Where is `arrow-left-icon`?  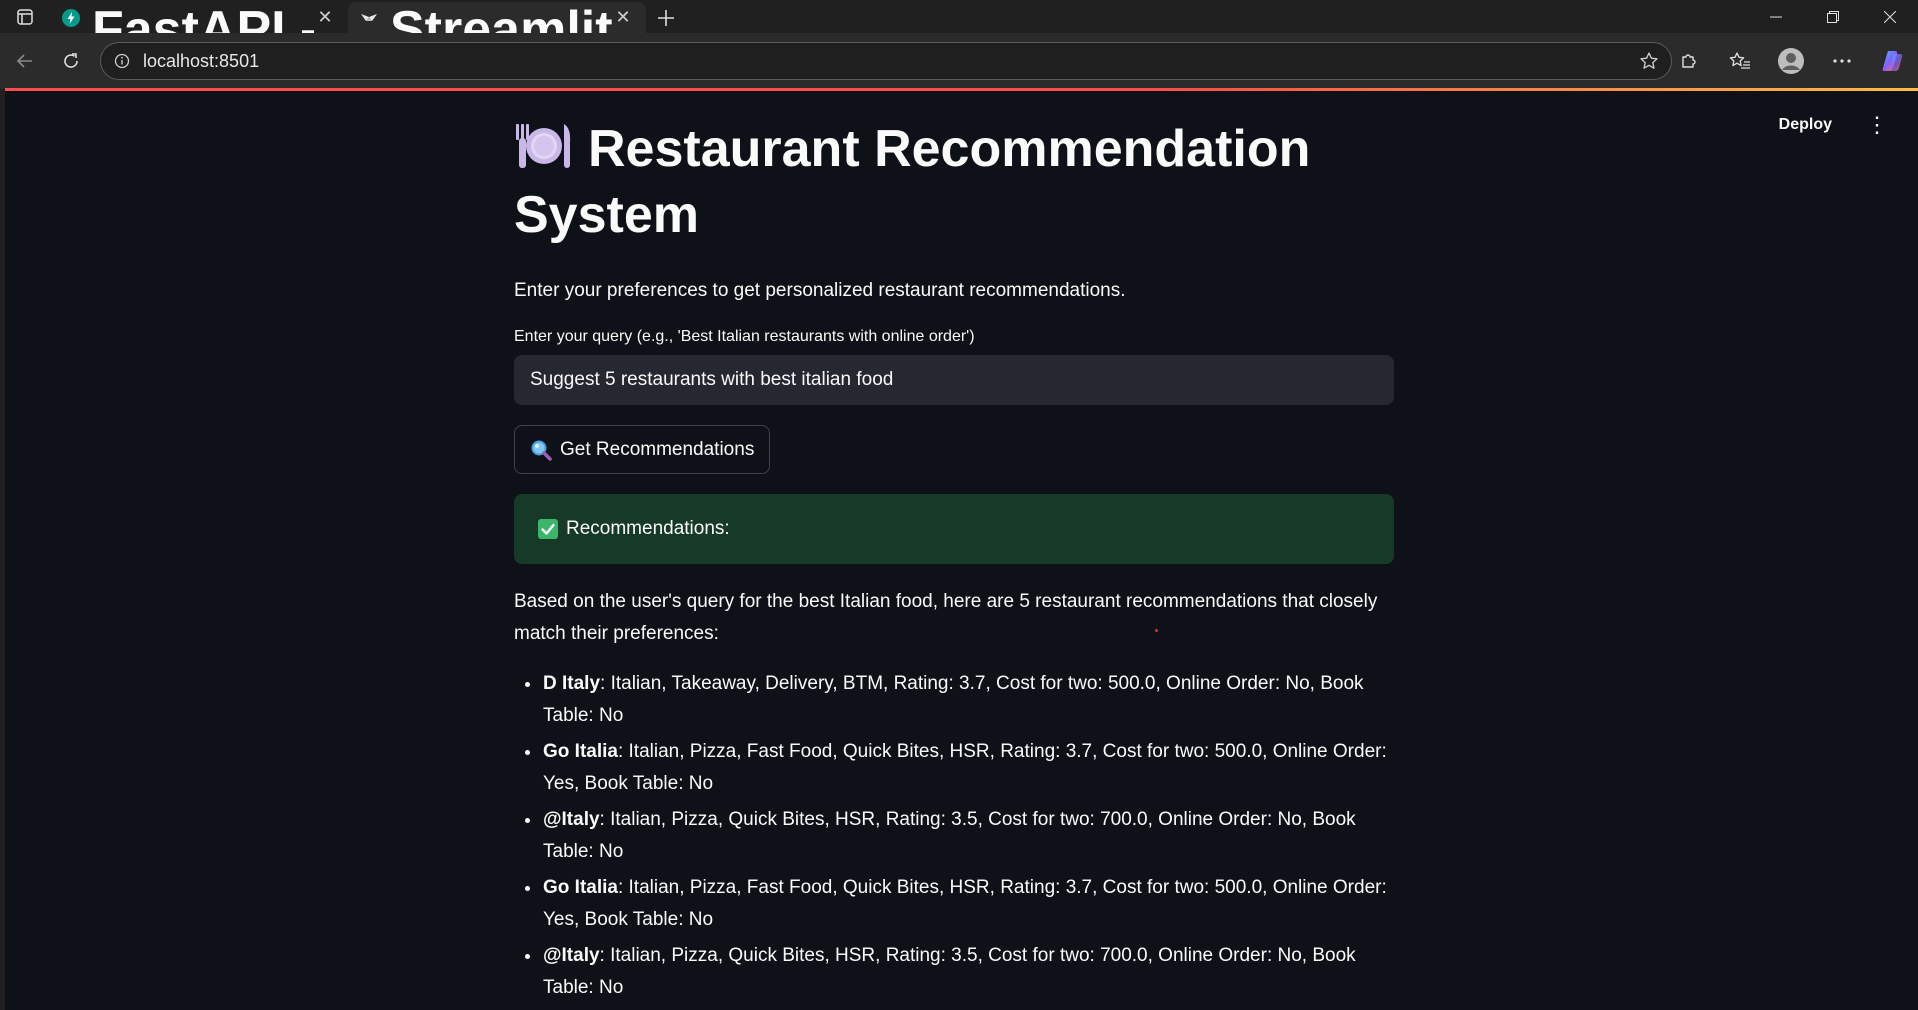 arrow-left-icon is located at coordinates (24, 61).